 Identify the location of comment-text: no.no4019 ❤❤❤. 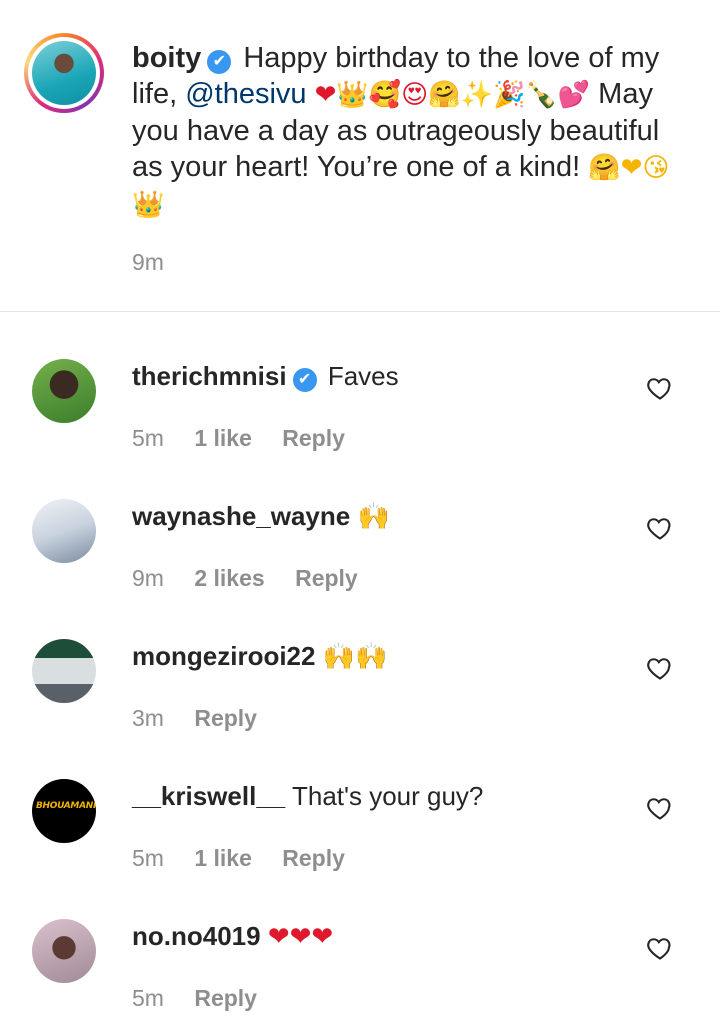
(232, 936).